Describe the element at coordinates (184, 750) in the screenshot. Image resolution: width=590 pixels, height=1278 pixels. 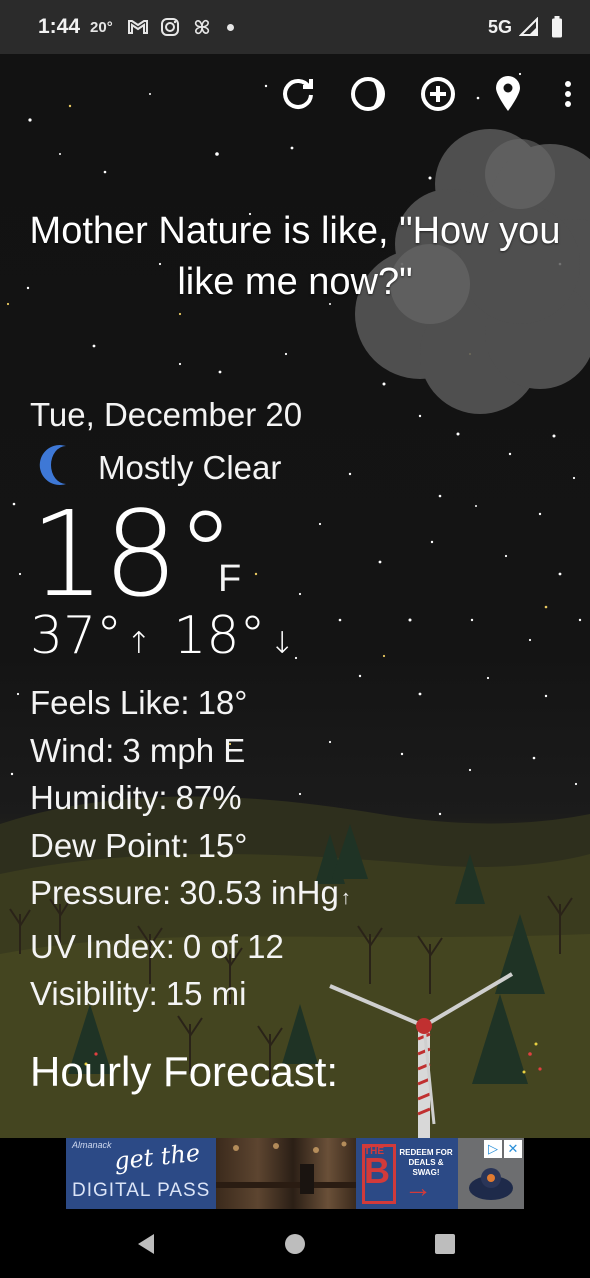
I see `wind-value: 3 mph E` at that location.